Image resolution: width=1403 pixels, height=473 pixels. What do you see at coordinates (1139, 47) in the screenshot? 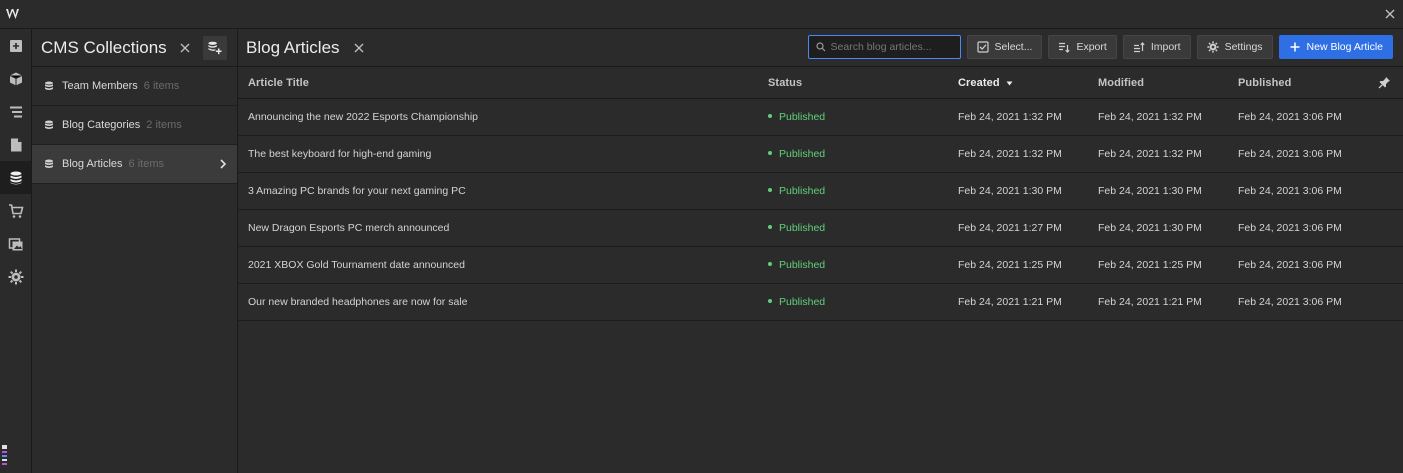
I see `import-icon` at bounding box center [1139, 47].